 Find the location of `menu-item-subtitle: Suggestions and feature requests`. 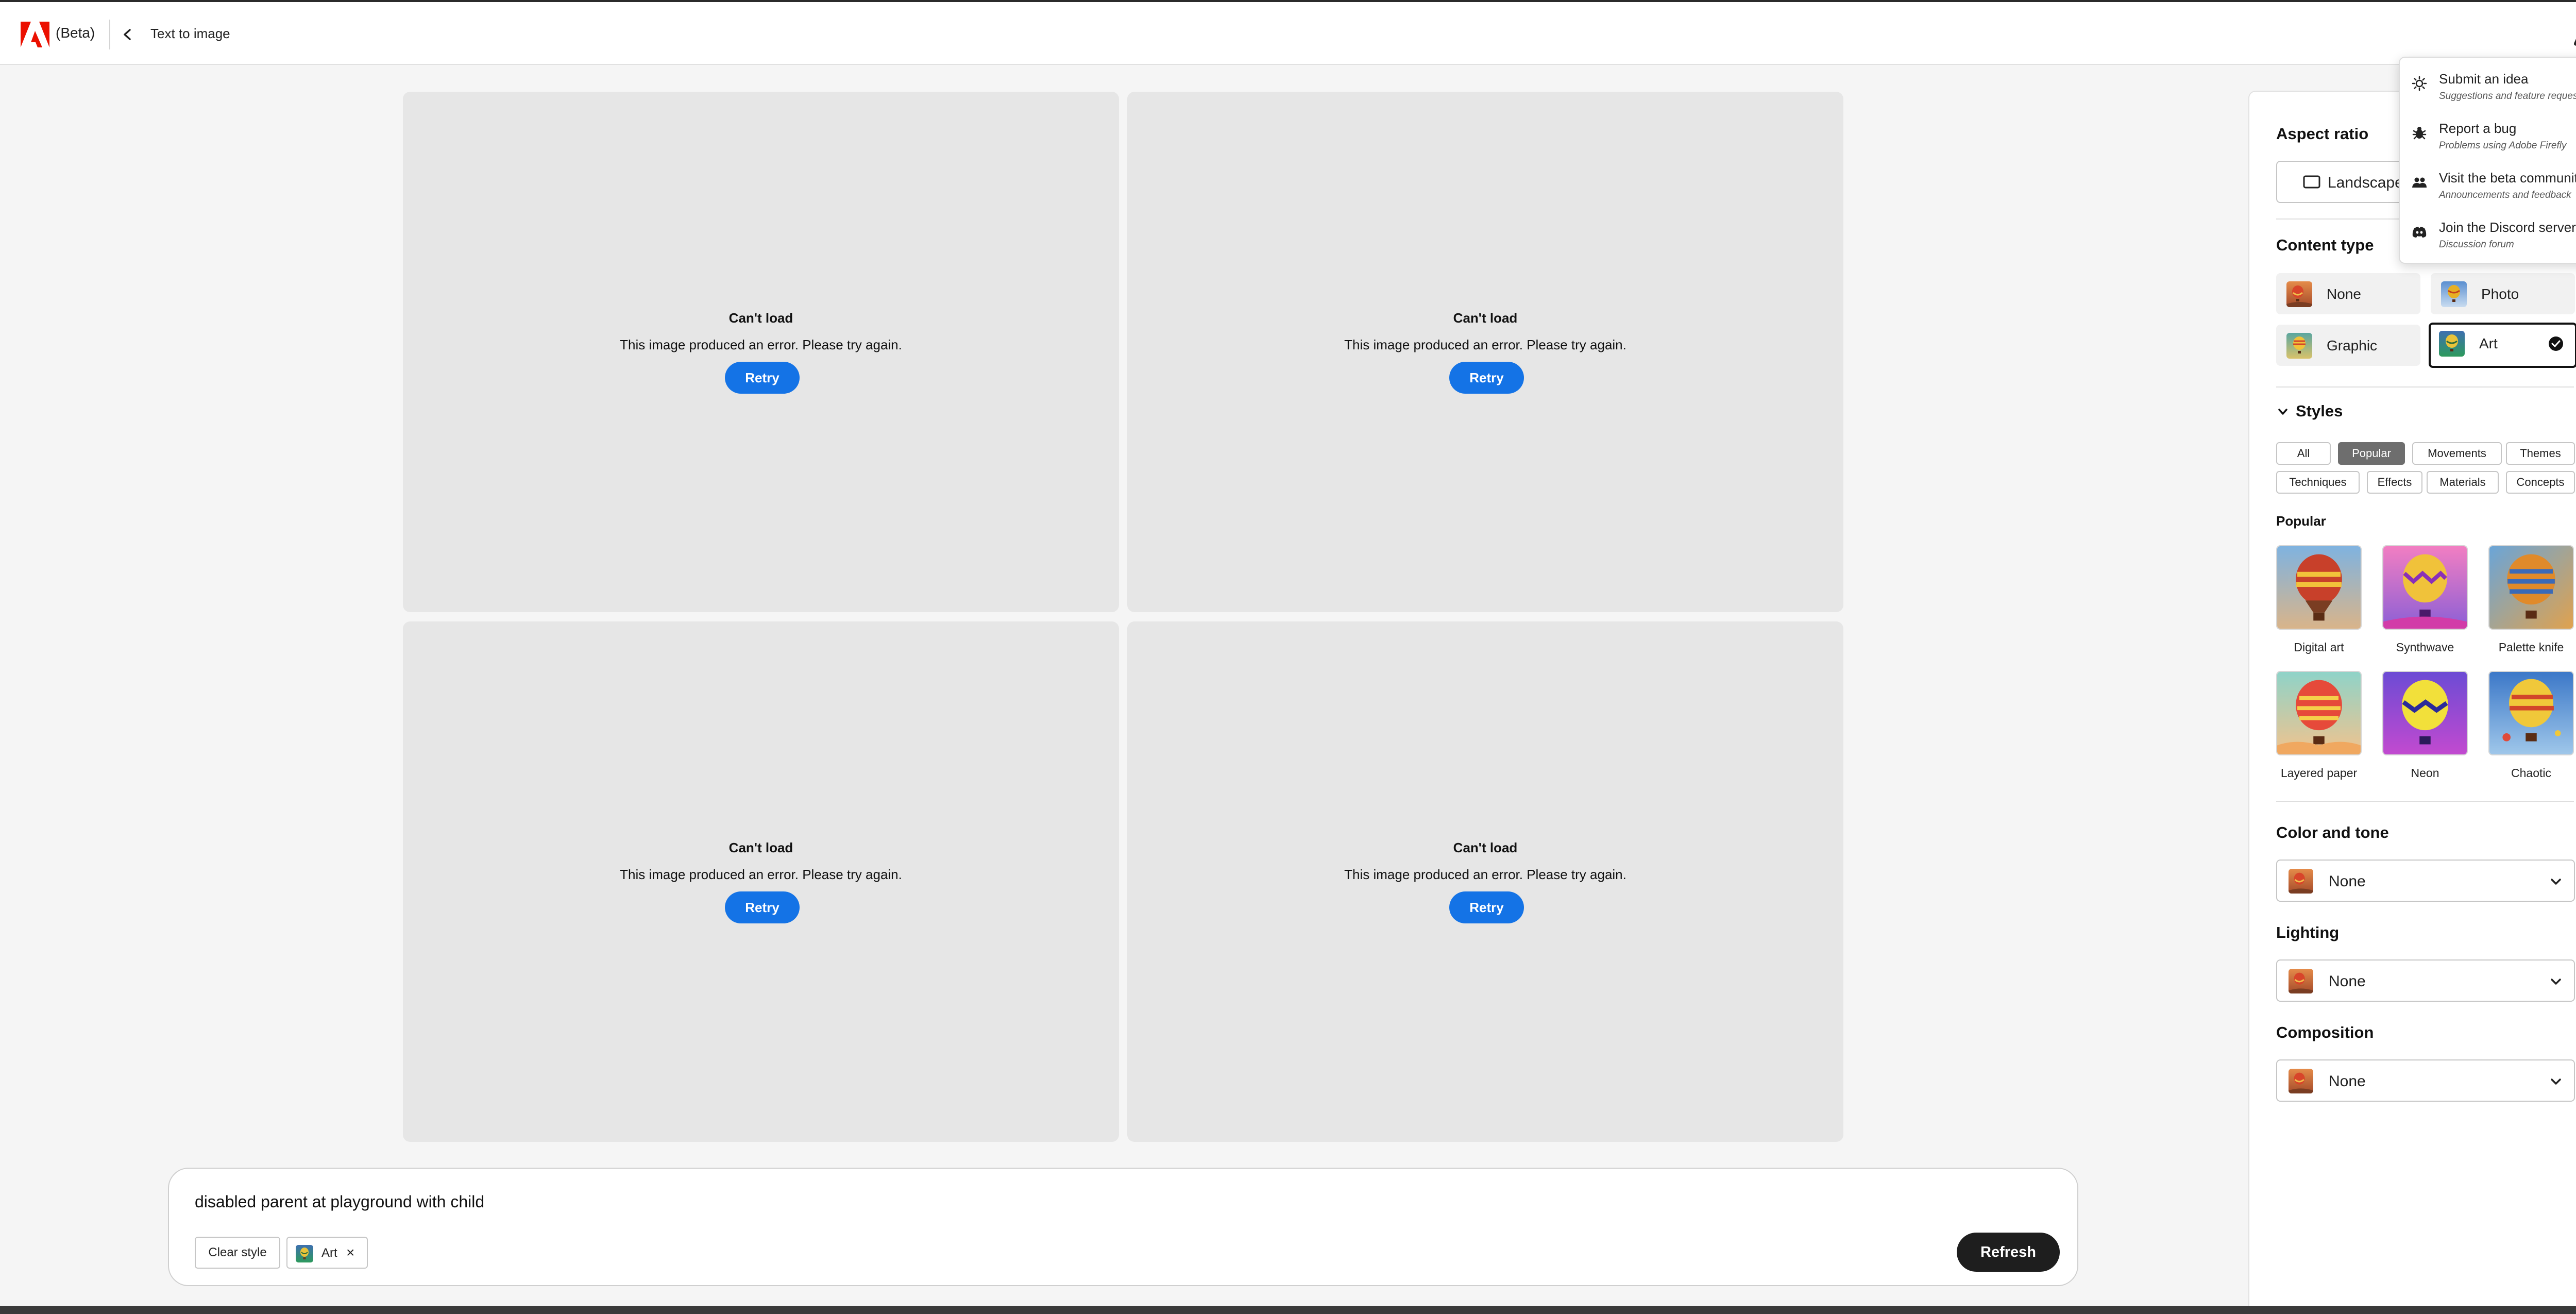

menu-item-subtitle: Suggestions and feature requests is located at coordinates (2508, 96).